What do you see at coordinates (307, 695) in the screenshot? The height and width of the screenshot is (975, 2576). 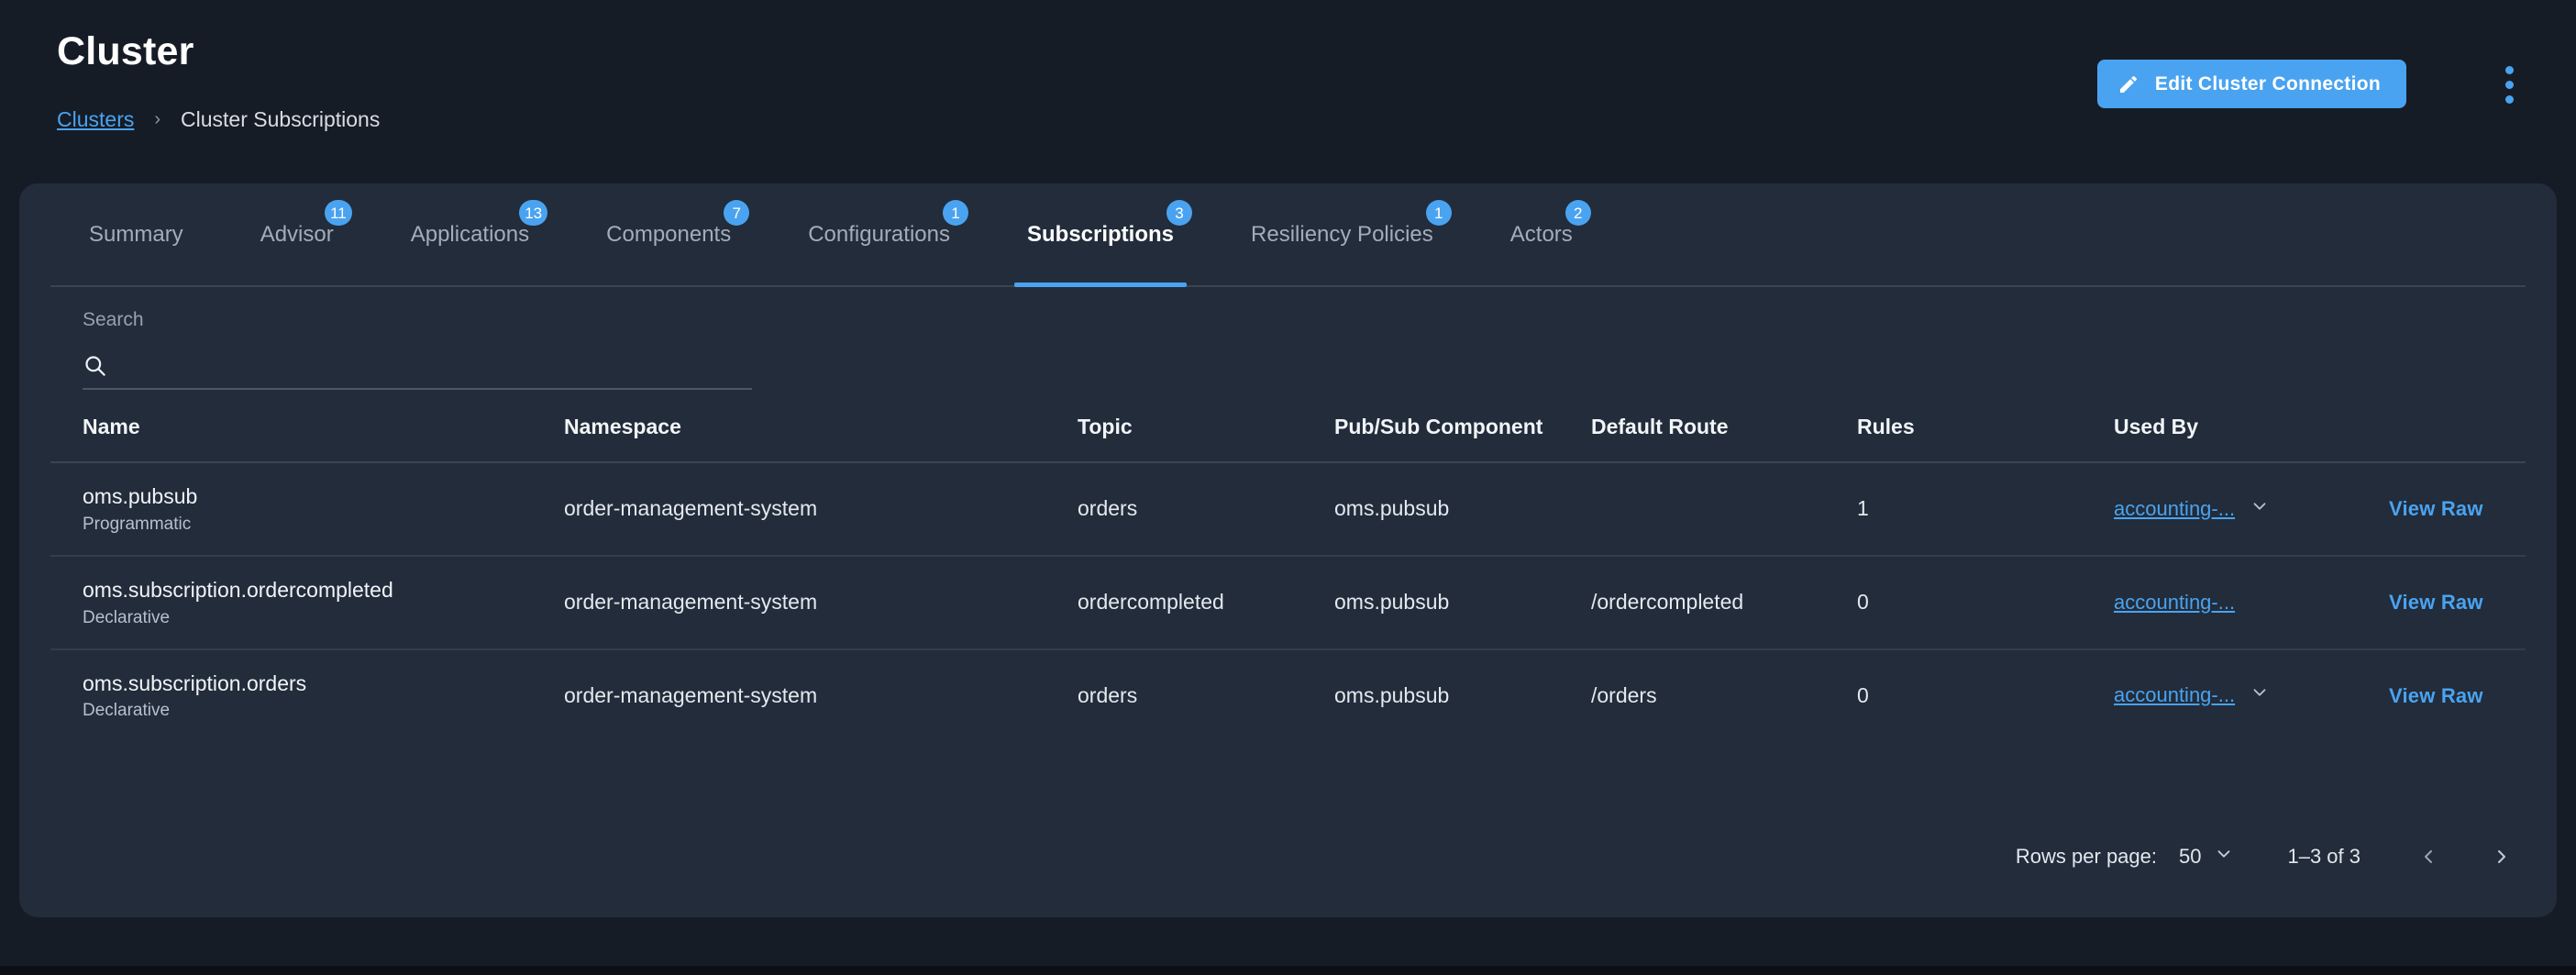 I see `cell-name: oms.subscription.orders Declarative` at bounding box center [307, 695].